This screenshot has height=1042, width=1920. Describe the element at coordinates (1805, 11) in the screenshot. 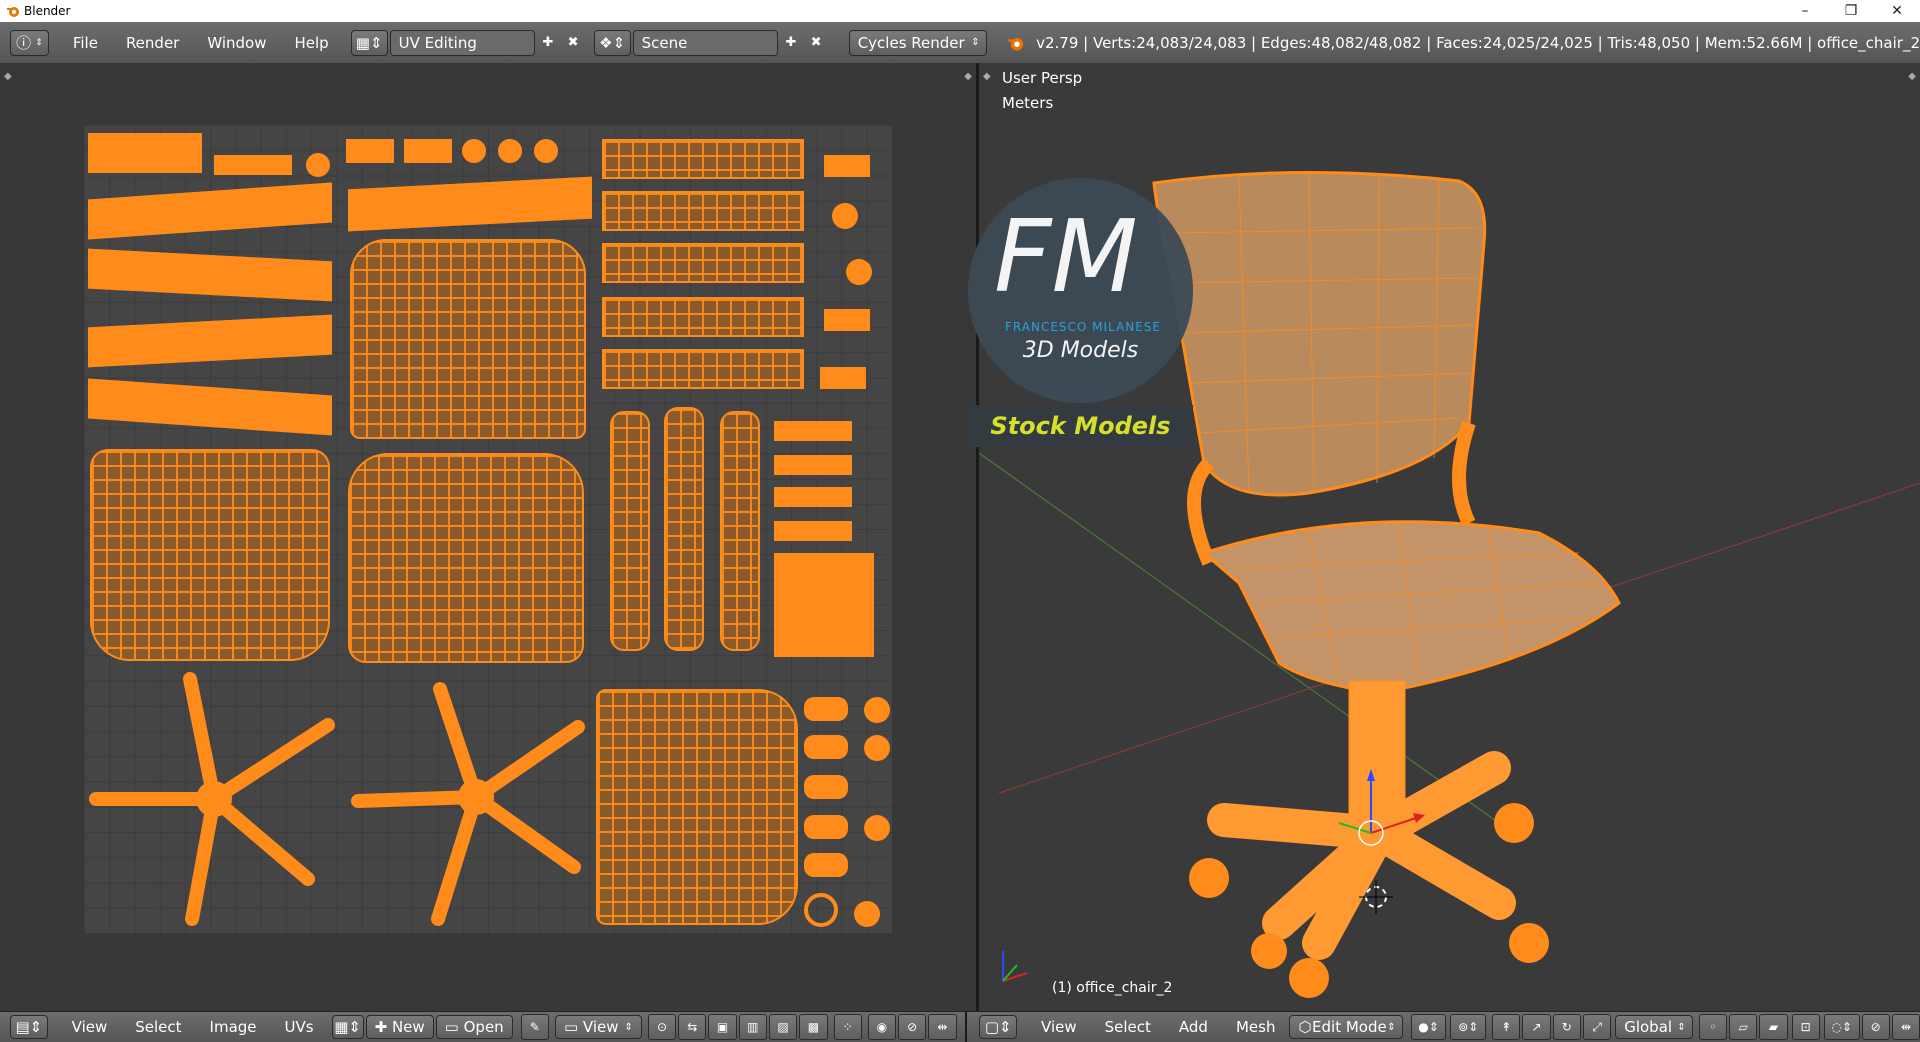

I see `minimize-button: –` at that location.